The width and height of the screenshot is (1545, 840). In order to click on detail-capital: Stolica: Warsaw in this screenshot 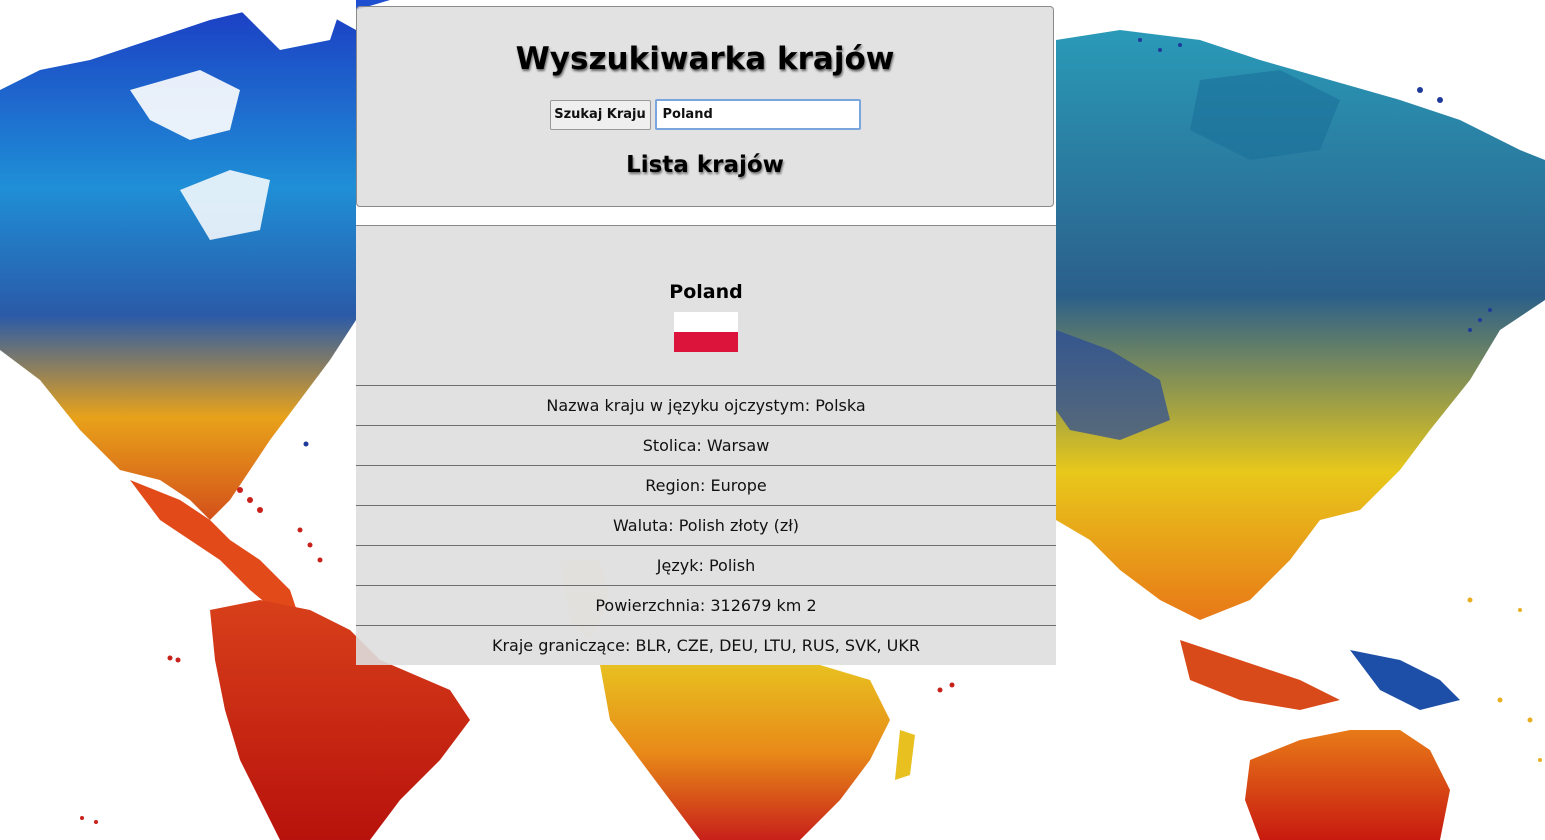, I will do `click(706, 445)`.